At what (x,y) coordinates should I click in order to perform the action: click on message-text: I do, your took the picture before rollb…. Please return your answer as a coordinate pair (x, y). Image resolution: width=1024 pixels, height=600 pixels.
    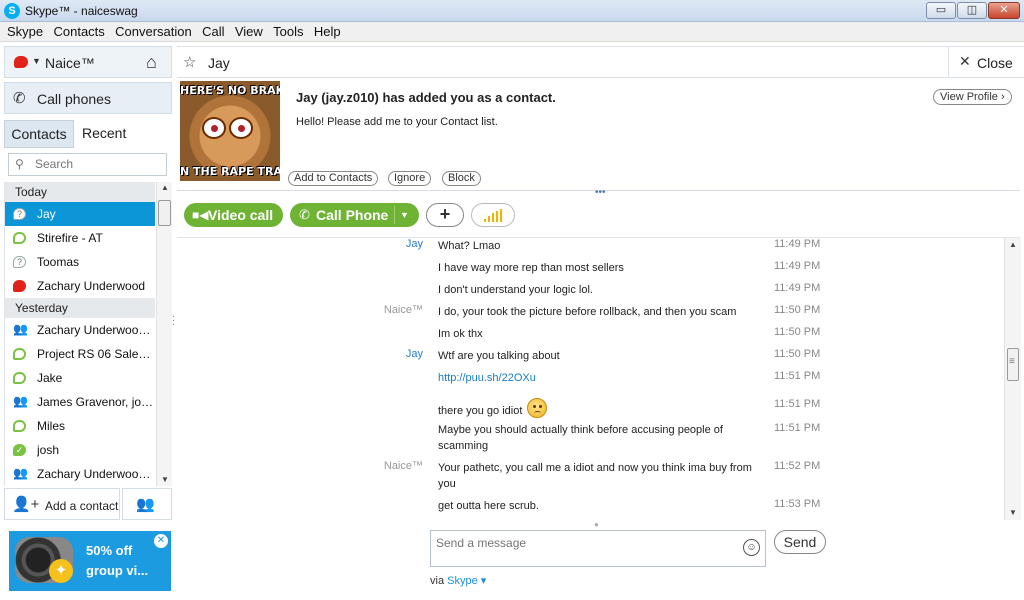
    Looking at the image, I should click on (587, 312).